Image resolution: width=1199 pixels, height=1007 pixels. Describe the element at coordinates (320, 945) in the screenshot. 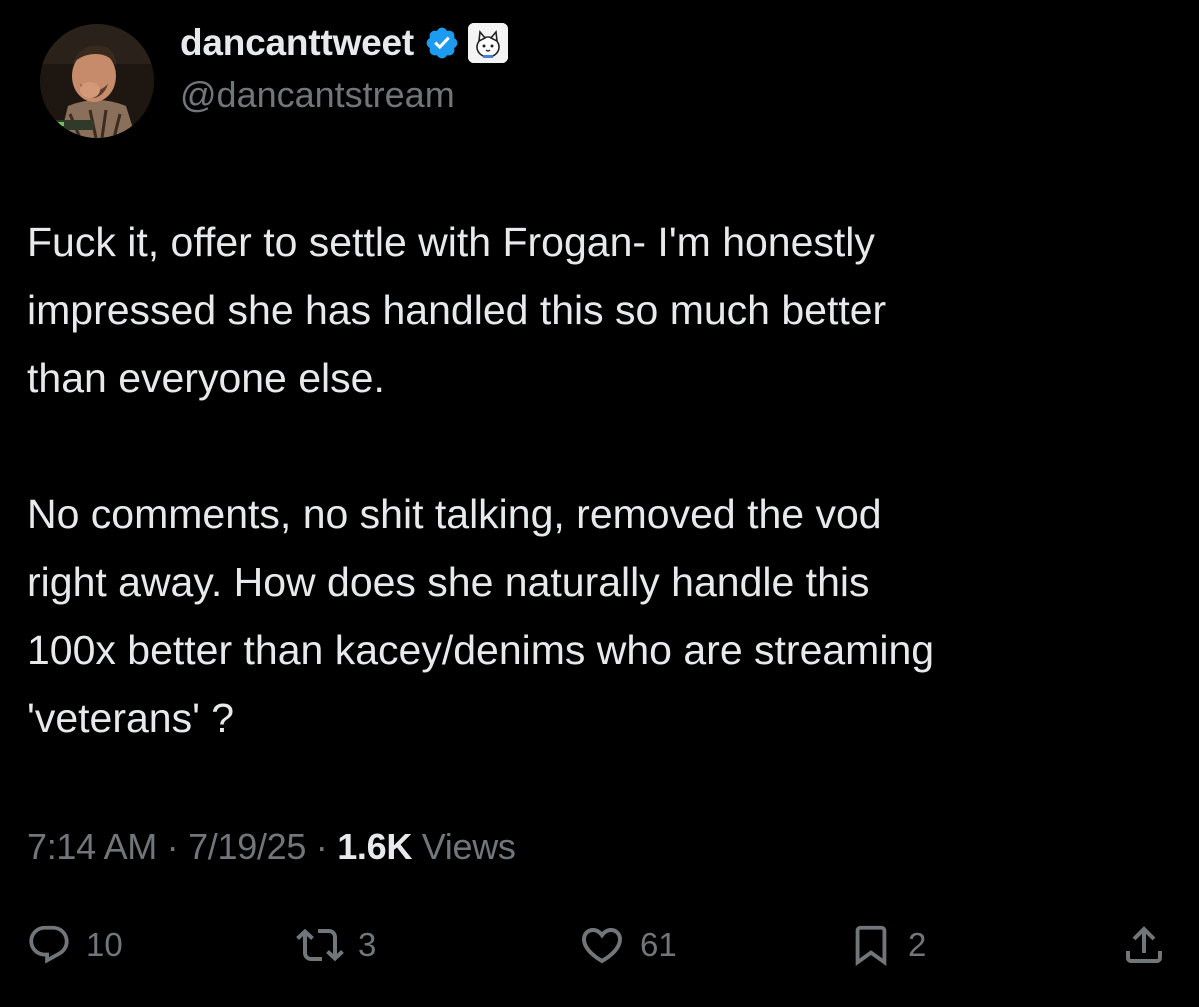

I see `retweet-icon` at that location.